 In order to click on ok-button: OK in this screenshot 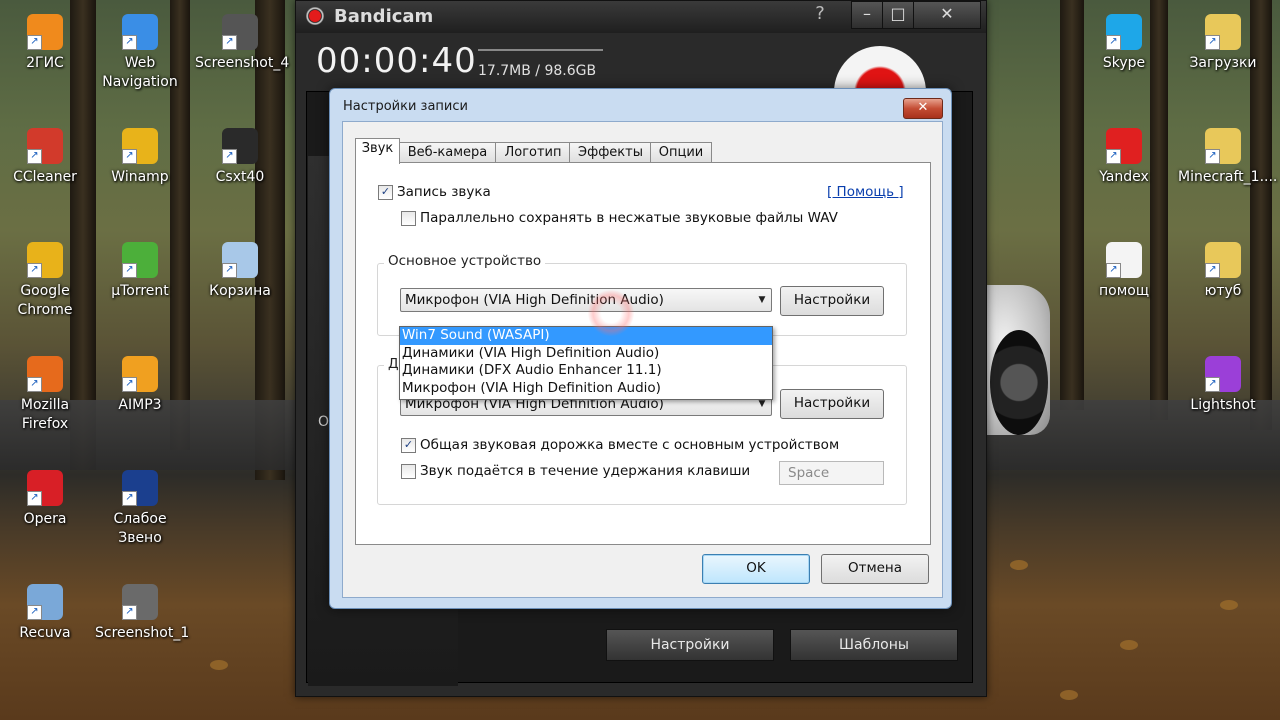, I will do `click(756, 569)`.